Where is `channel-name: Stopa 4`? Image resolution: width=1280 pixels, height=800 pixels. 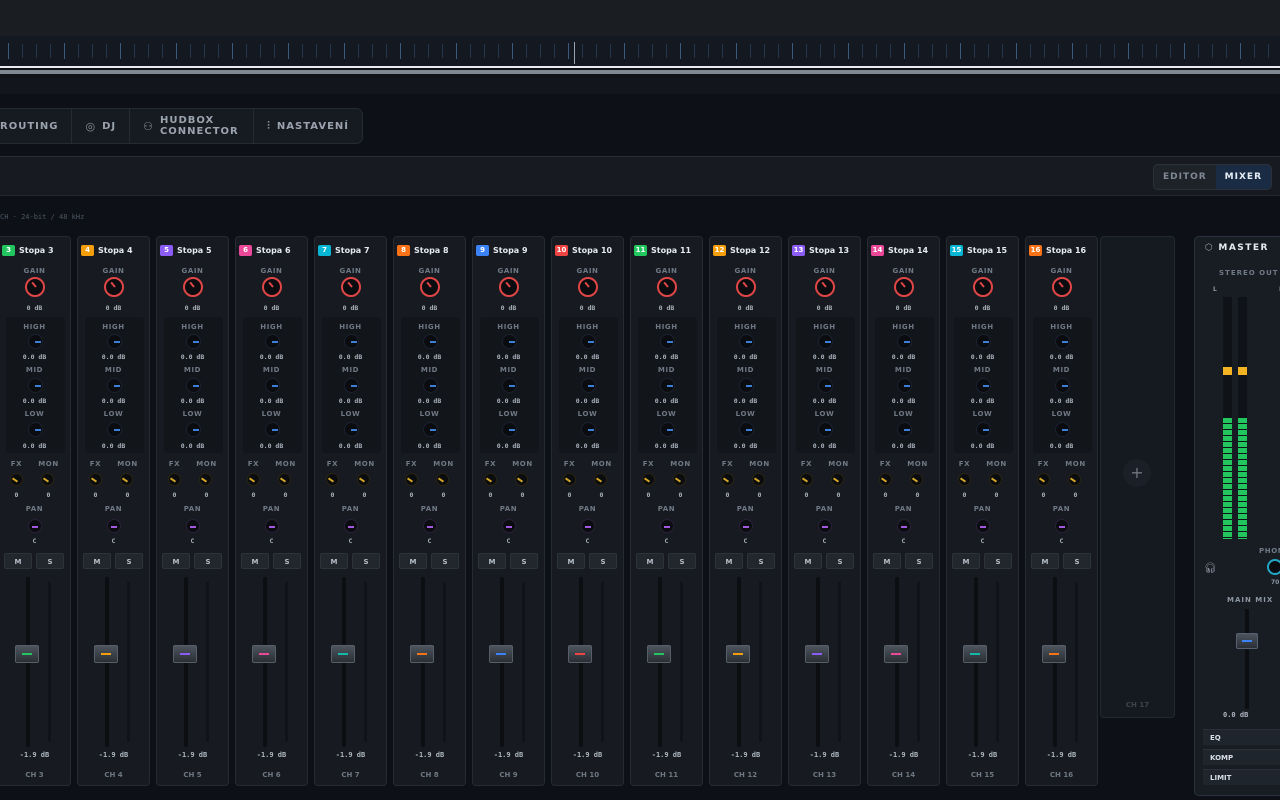
channel-name: Stopa 4 is located at coordinates (115, 250).